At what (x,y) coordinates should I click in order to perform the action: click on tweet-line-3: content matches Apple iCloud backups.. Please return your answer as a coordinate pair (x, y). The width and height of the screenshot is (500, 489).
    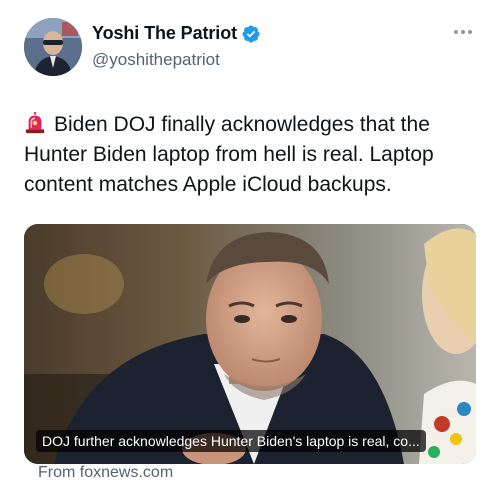
    Looking at the image, I should click on (208, 184).